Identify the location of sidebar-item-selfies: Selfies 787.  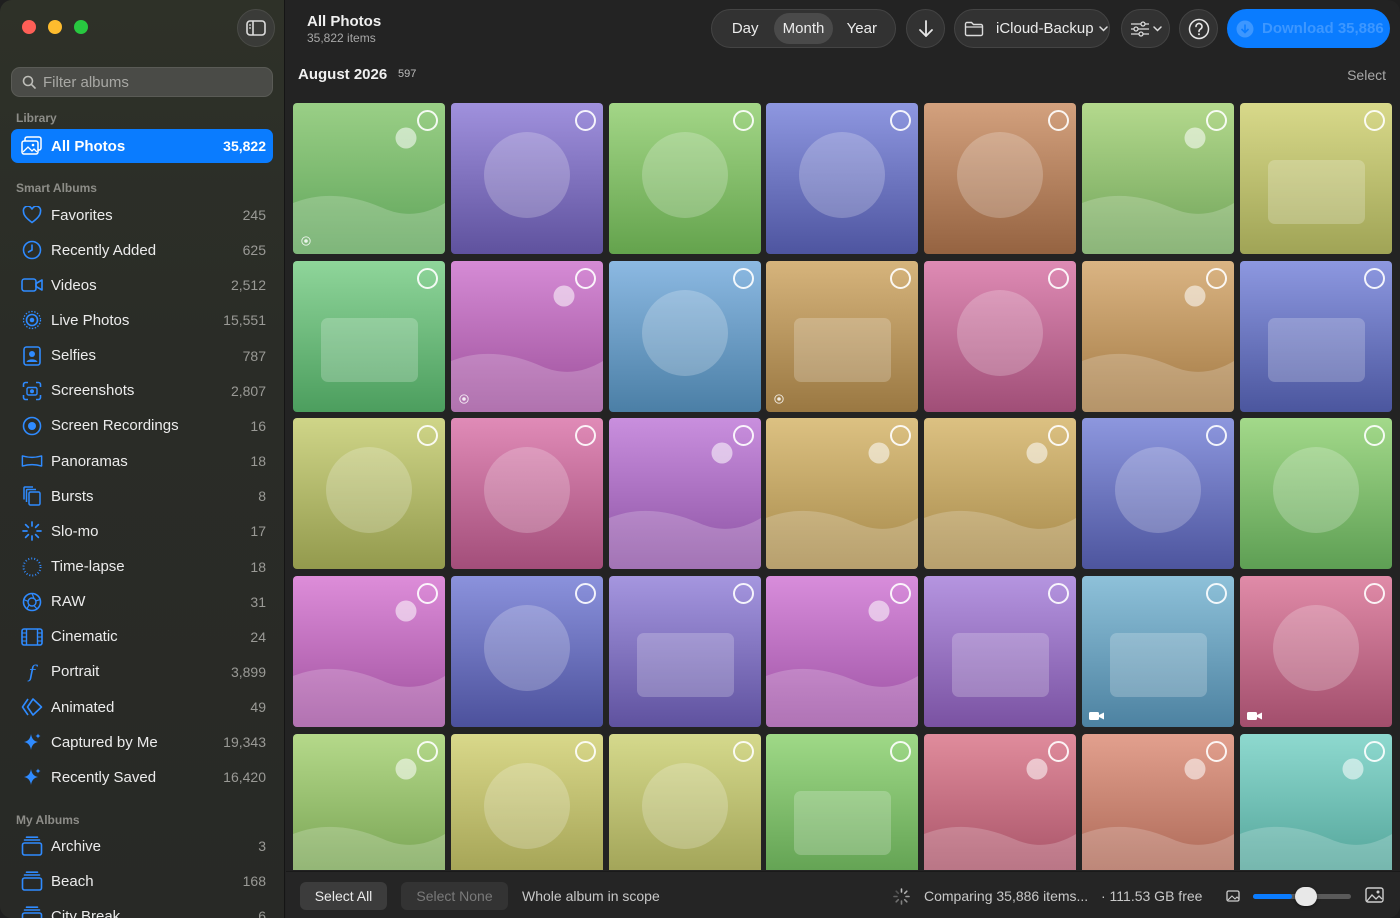
(142, 356).